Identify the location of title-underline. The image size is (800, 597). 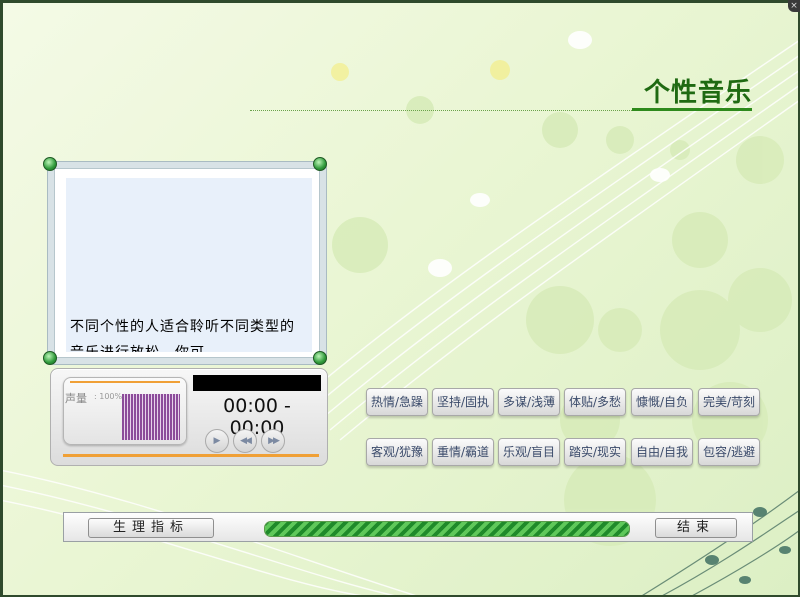
(692, 109).